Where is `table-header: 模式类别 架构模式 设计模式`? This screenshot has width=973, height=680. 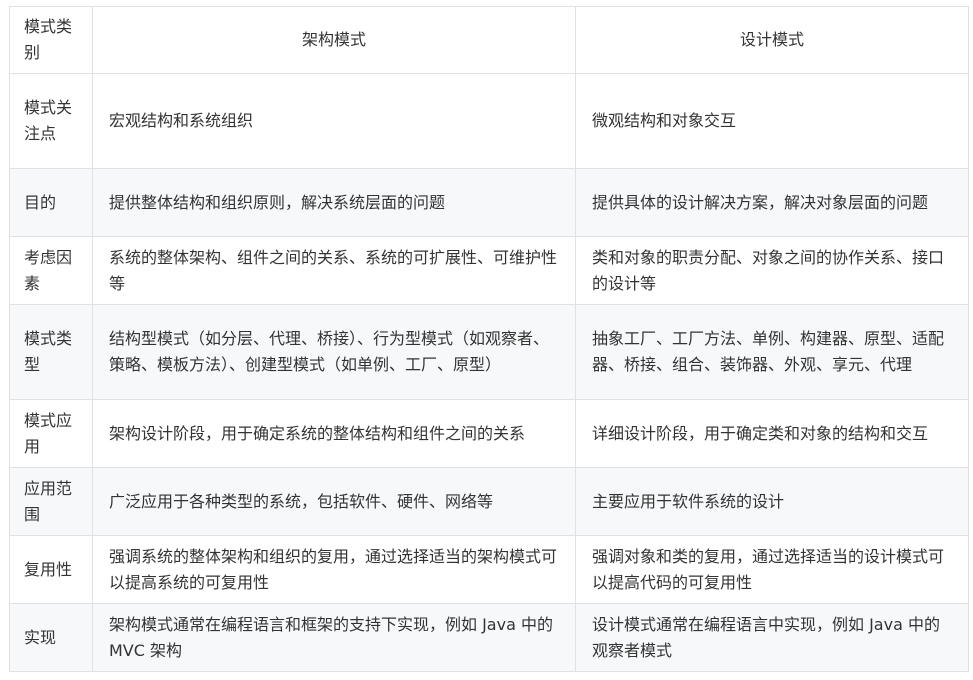 table-header: 模式类别 架构模式 设计模式 is located at coordinates (489, 40).